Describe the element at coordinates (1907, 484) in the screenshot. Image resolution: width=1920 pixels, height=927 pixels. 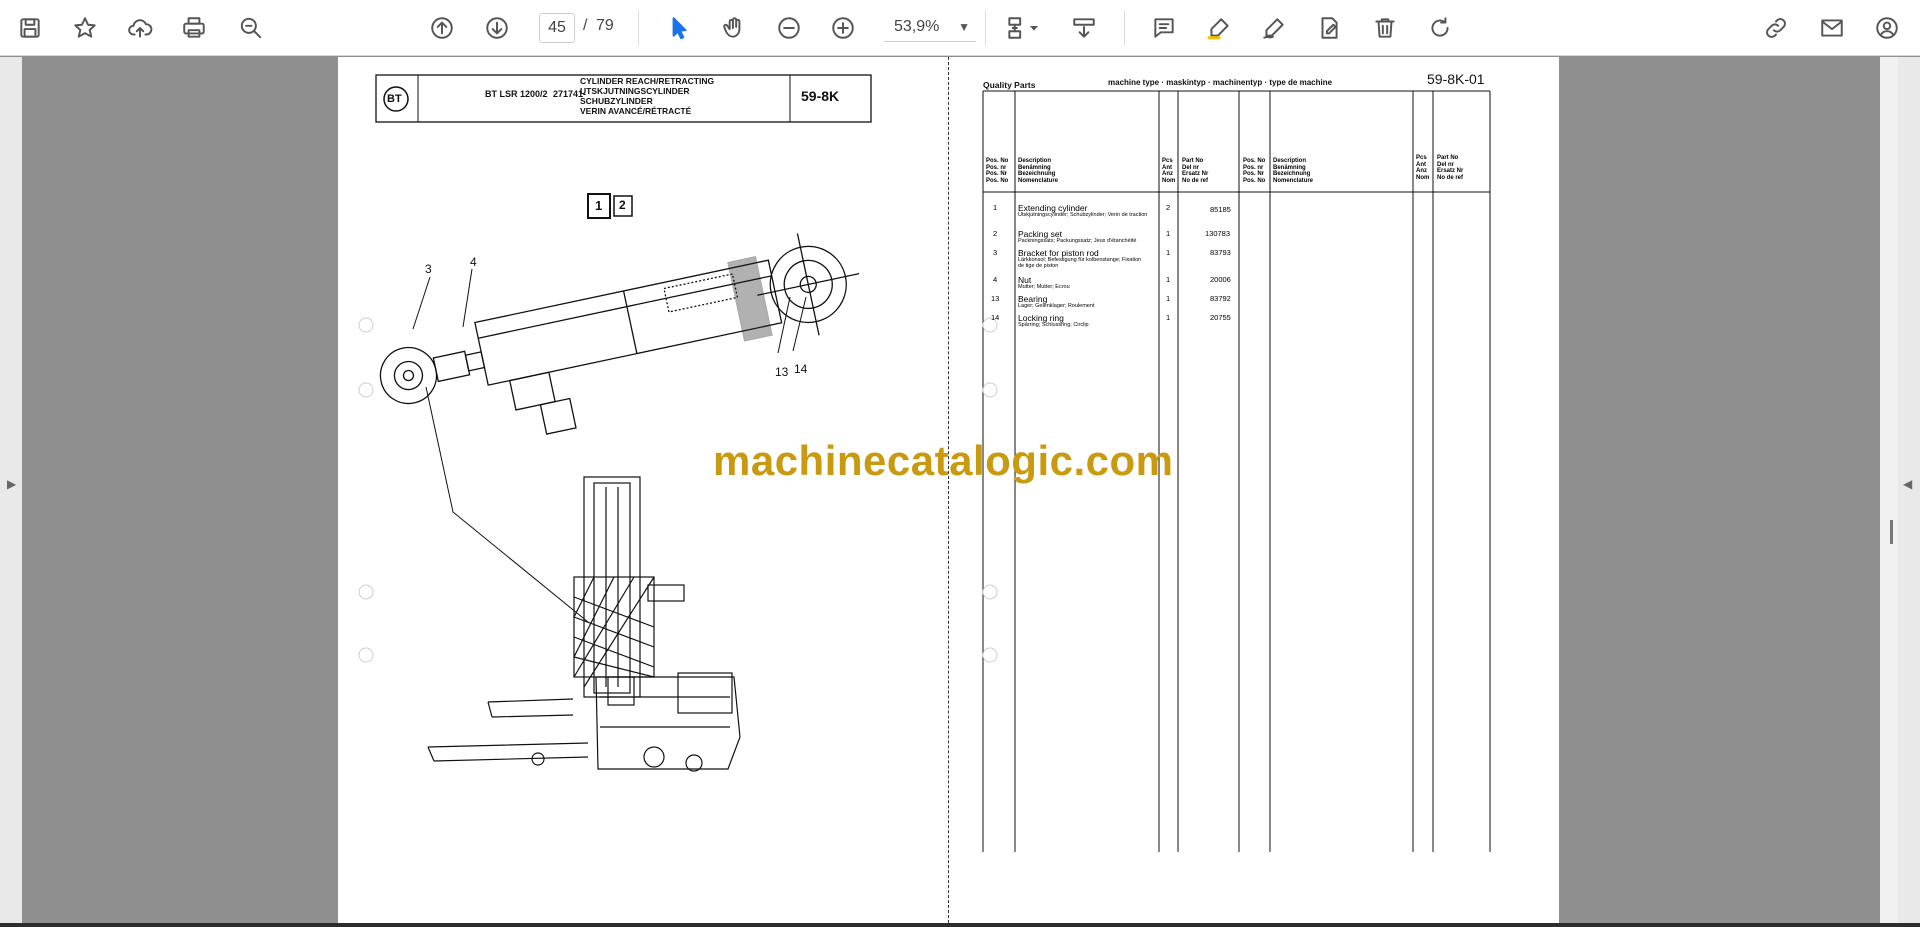
I see `expand-right-icon: ◀` at that location.